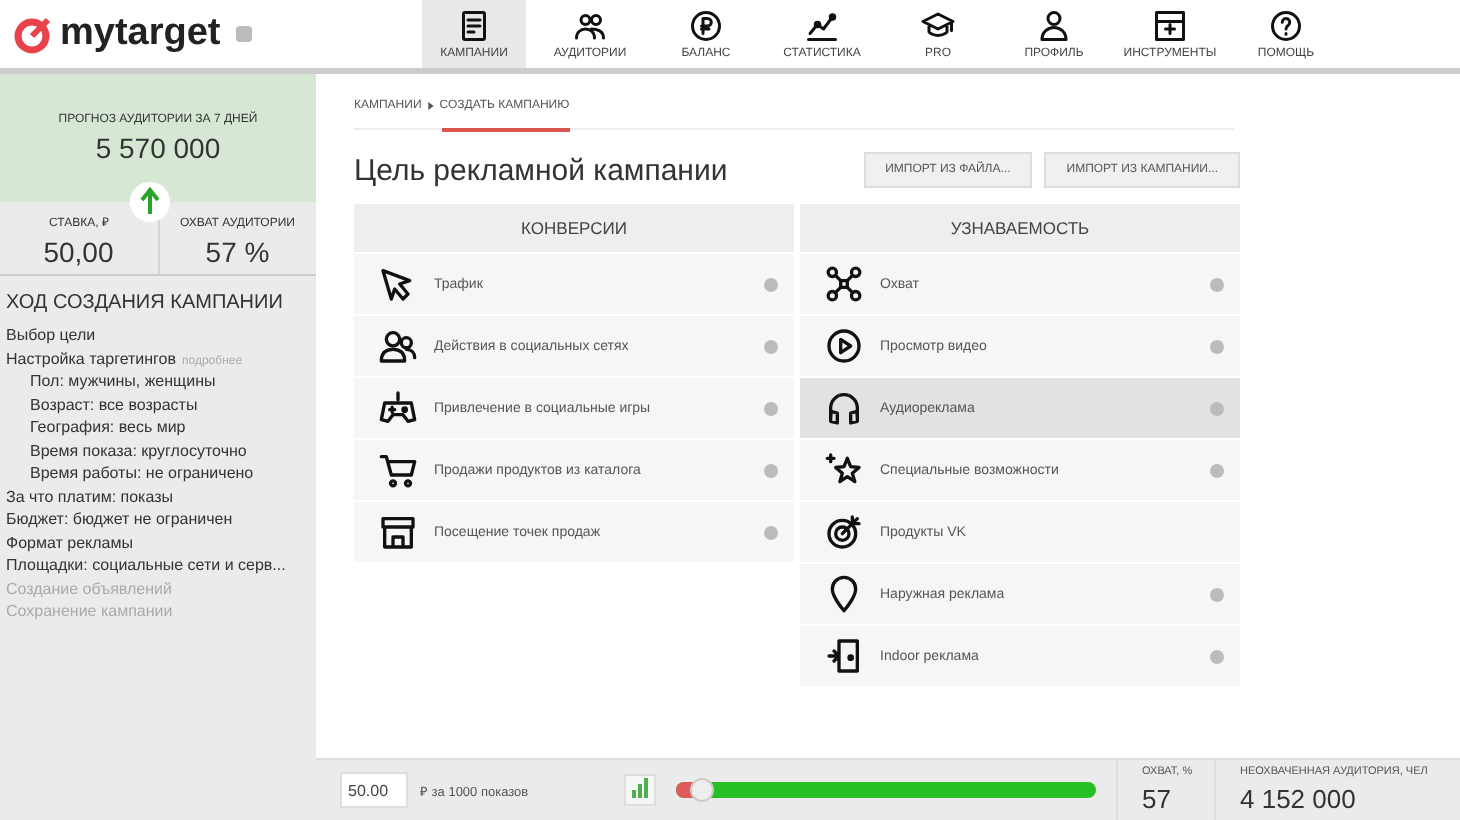  I want to click on ruble-icon, so click(706, 26).